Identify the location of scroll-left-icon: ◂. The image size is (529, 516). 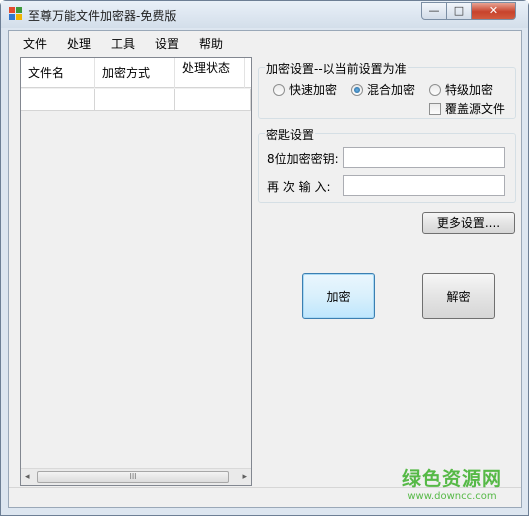
(27, 477).